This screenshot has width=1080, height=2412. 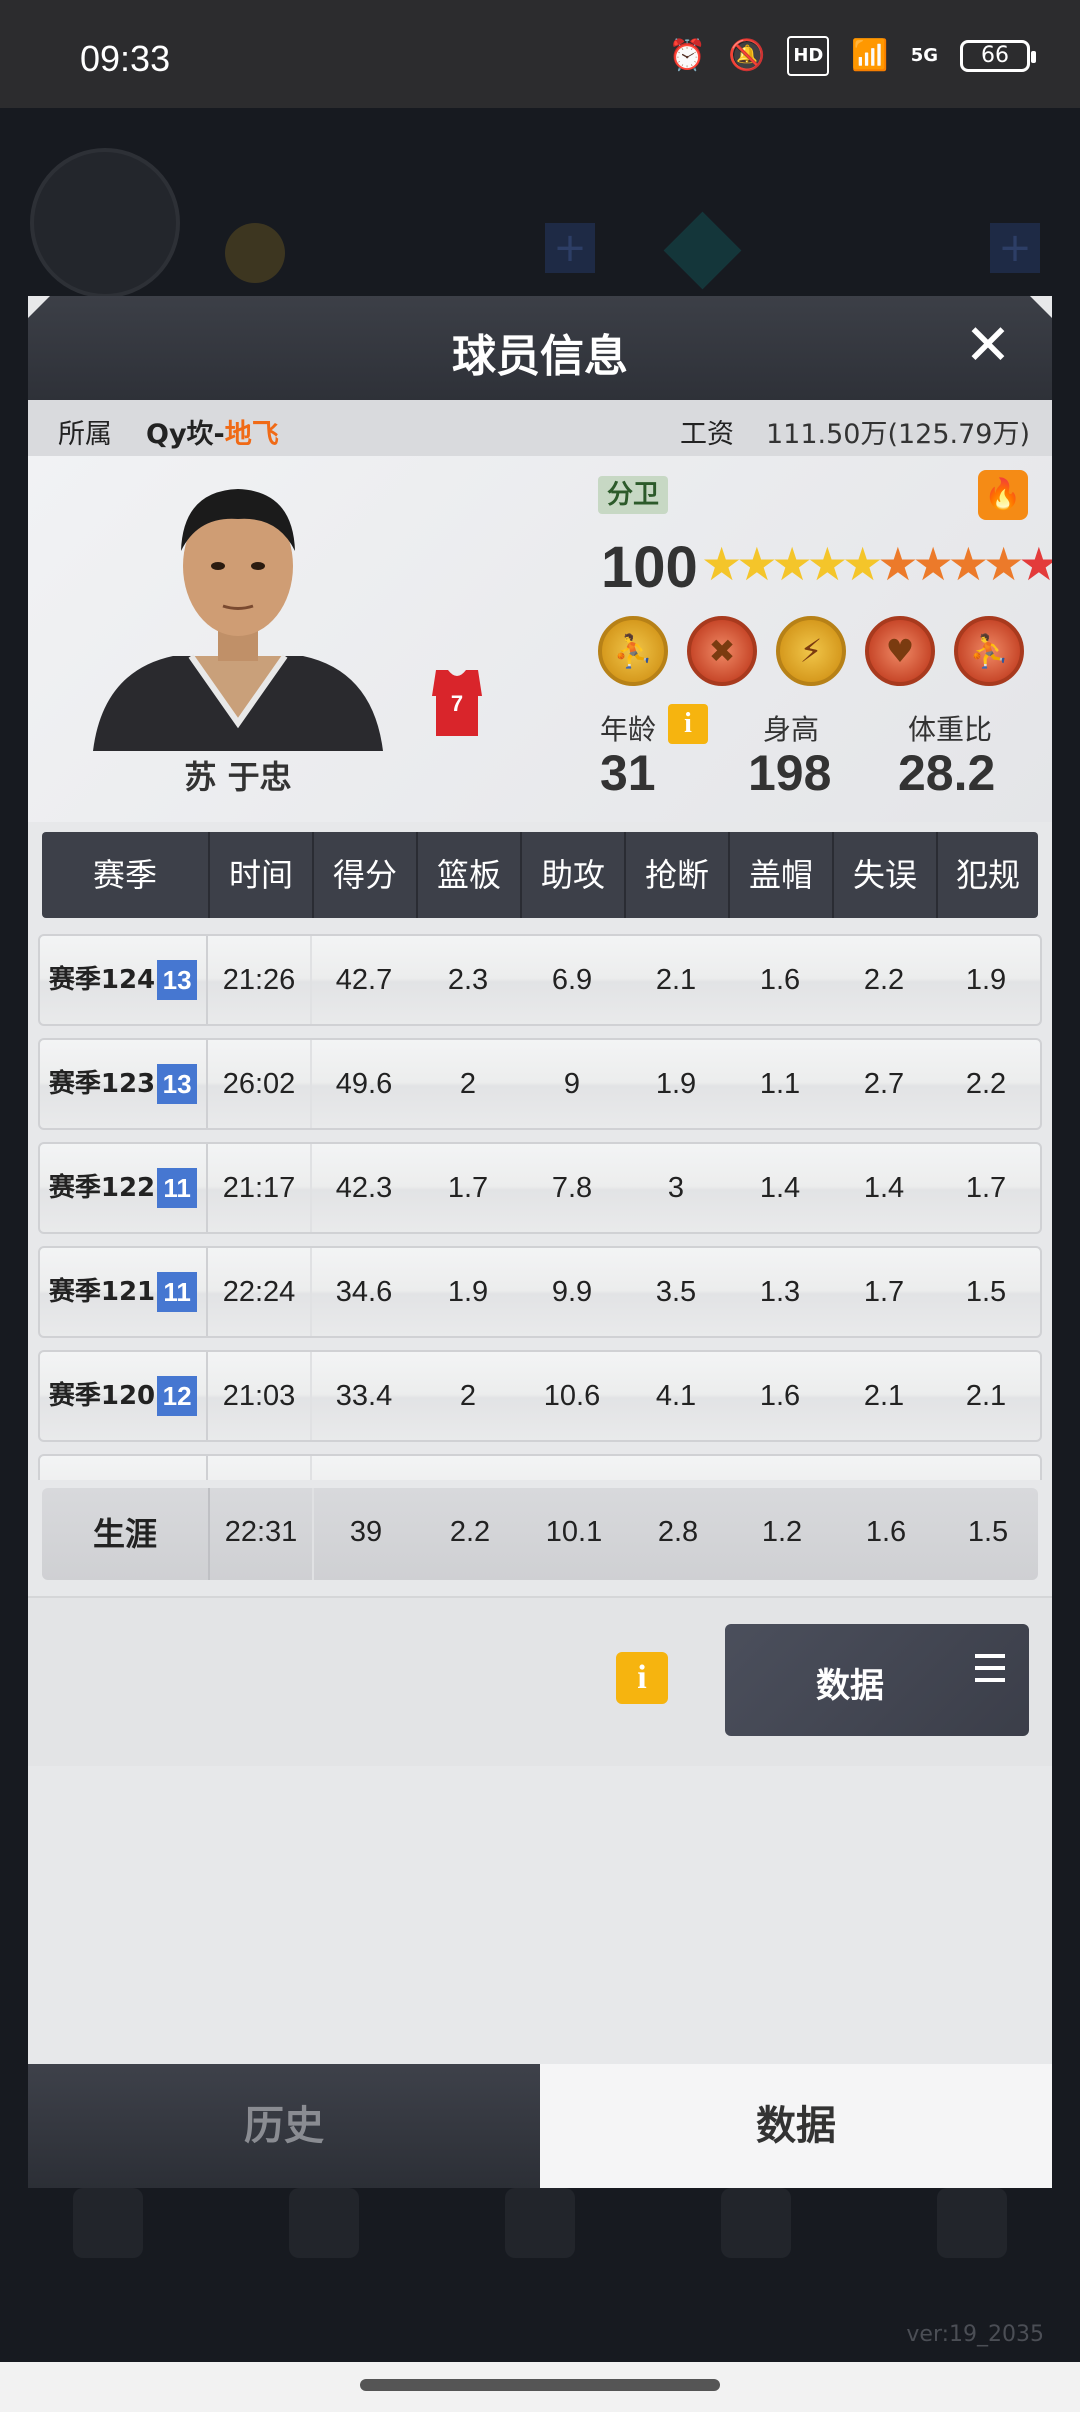 I want to click on skill-badges: ⛹ ✖ ⚡ ♥ ⛹, so click(x=811, y=651).